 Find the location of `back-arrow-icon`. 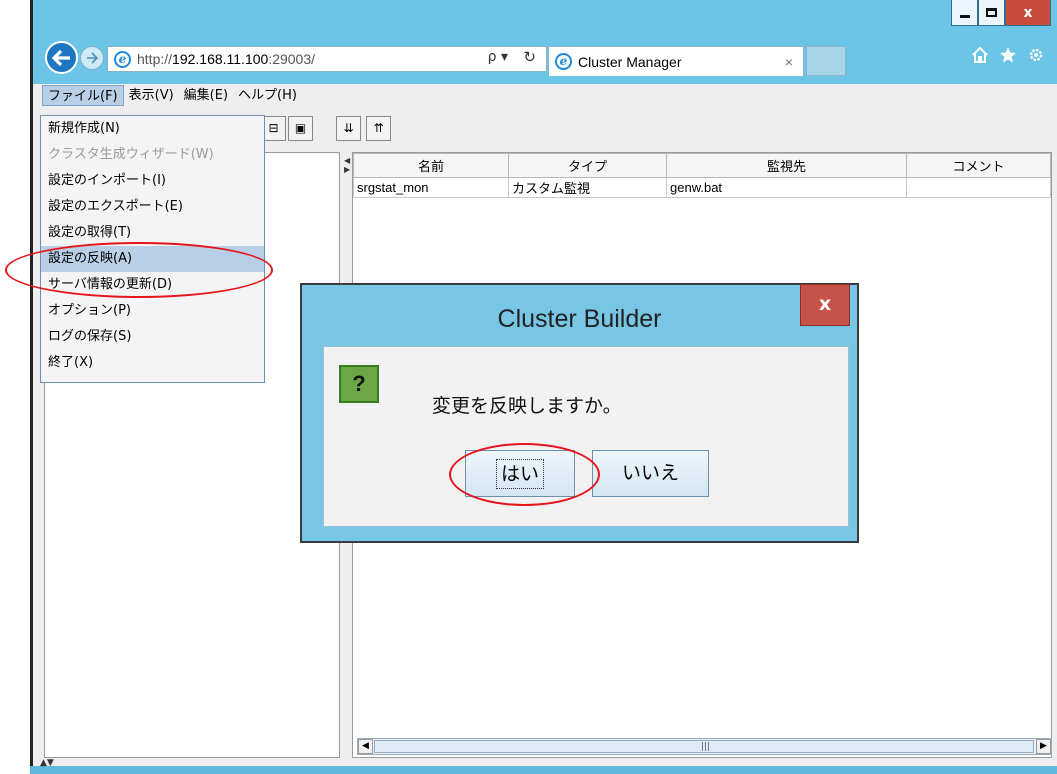

back-arrow-icon is located at coordinates (60, 57).